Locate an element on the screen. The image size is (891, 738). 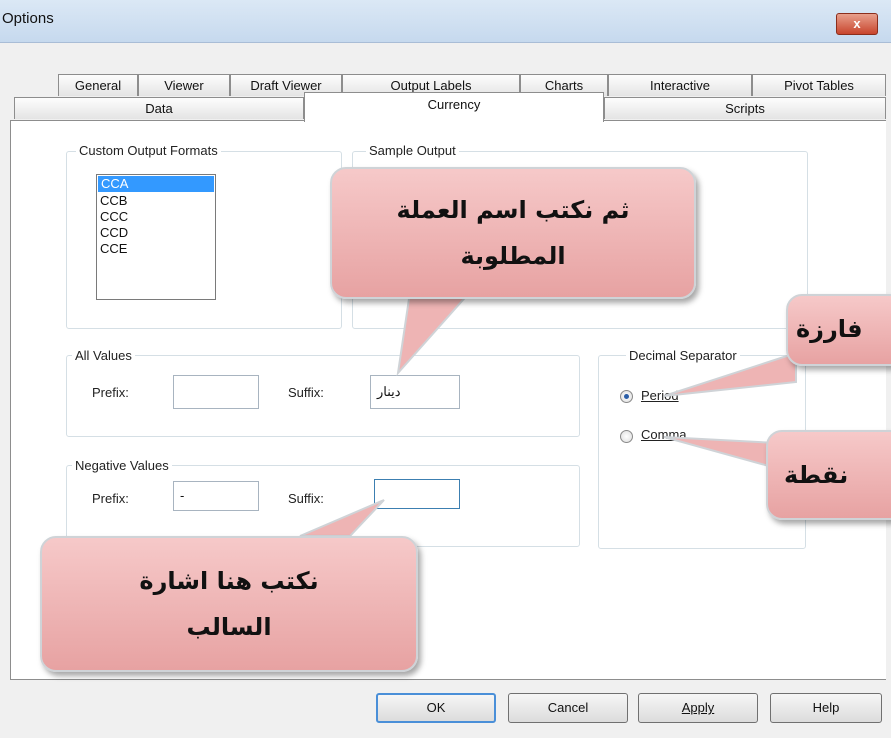
callout-line: المطلوبة is located at coordinates (513, 256).